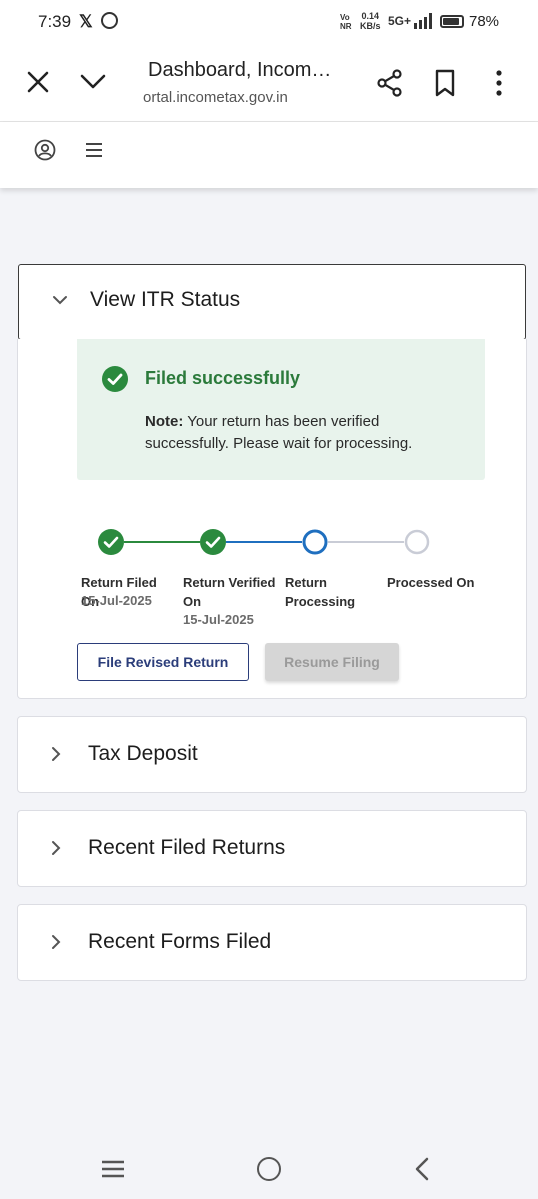 The height and width of the screenshot is (1199, 538). What do you see at coordinates (38, 82) in the screenshot?
I see `close-icon` at bounding box center [38, 82].